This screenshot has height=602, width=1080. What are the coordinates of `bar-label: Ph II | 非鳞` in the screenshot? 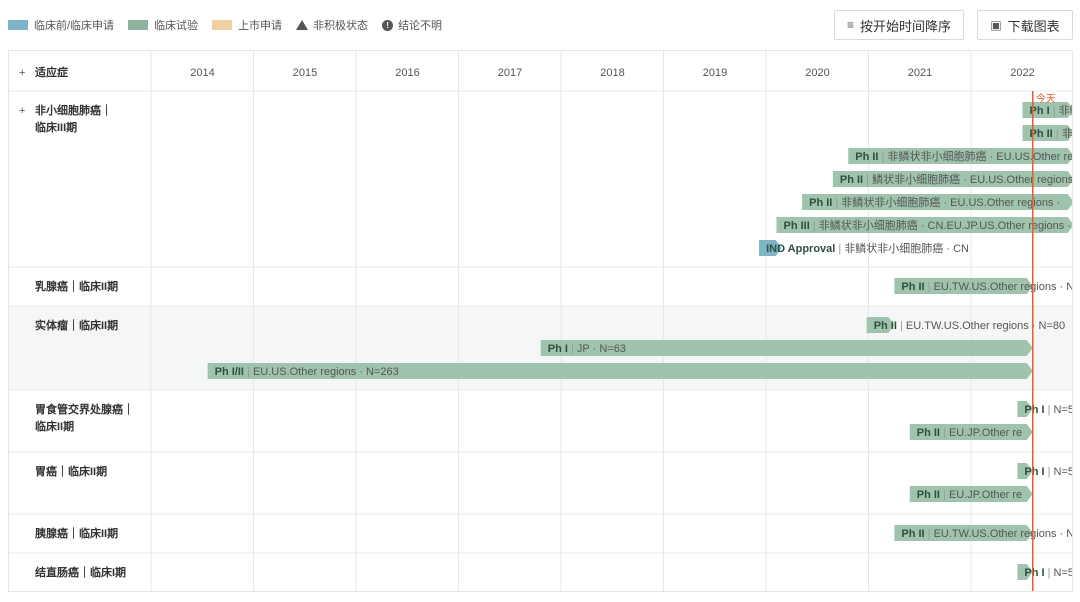 It's located at (1052, 133).